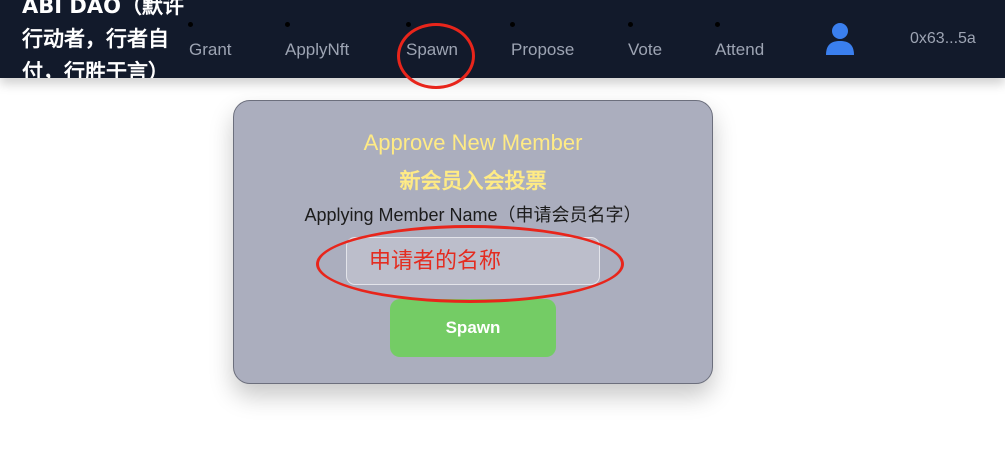  What do you see at coordinates (317, 50) in the screenshot?
I see `nav-item-applynft: ApplyNft` at bounding box center [317, 50].